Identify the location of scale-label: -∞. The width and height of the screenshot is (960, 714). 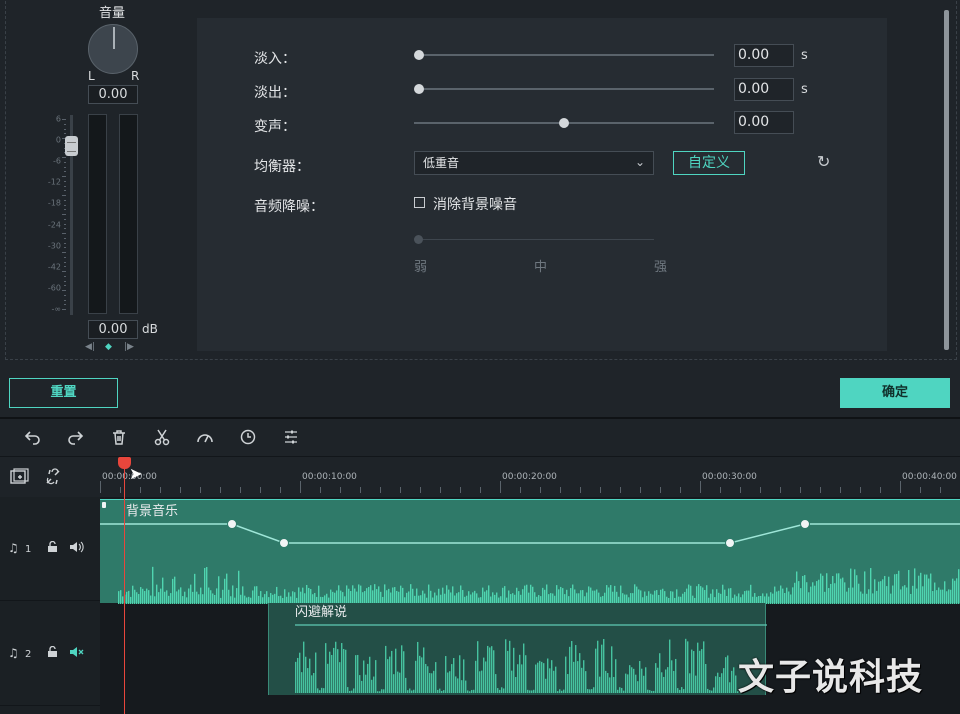
(56, 309).